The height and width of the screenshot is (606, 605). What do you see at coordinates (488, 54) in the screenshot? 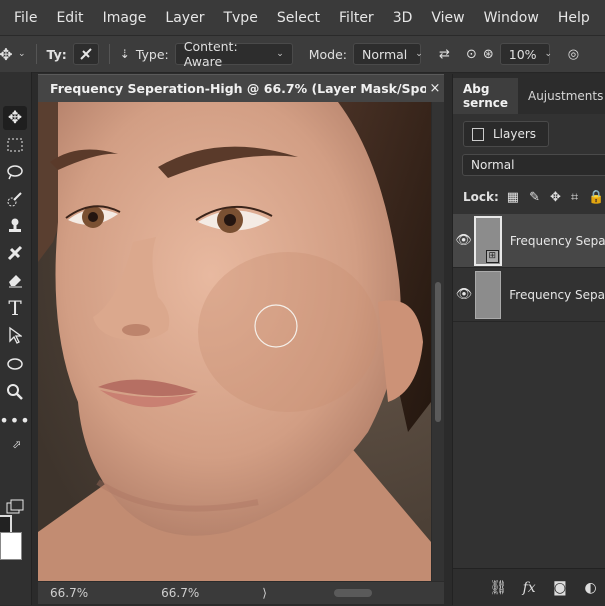
I see `diffusion-icon: ⊛` at bounding box center [488, 54].